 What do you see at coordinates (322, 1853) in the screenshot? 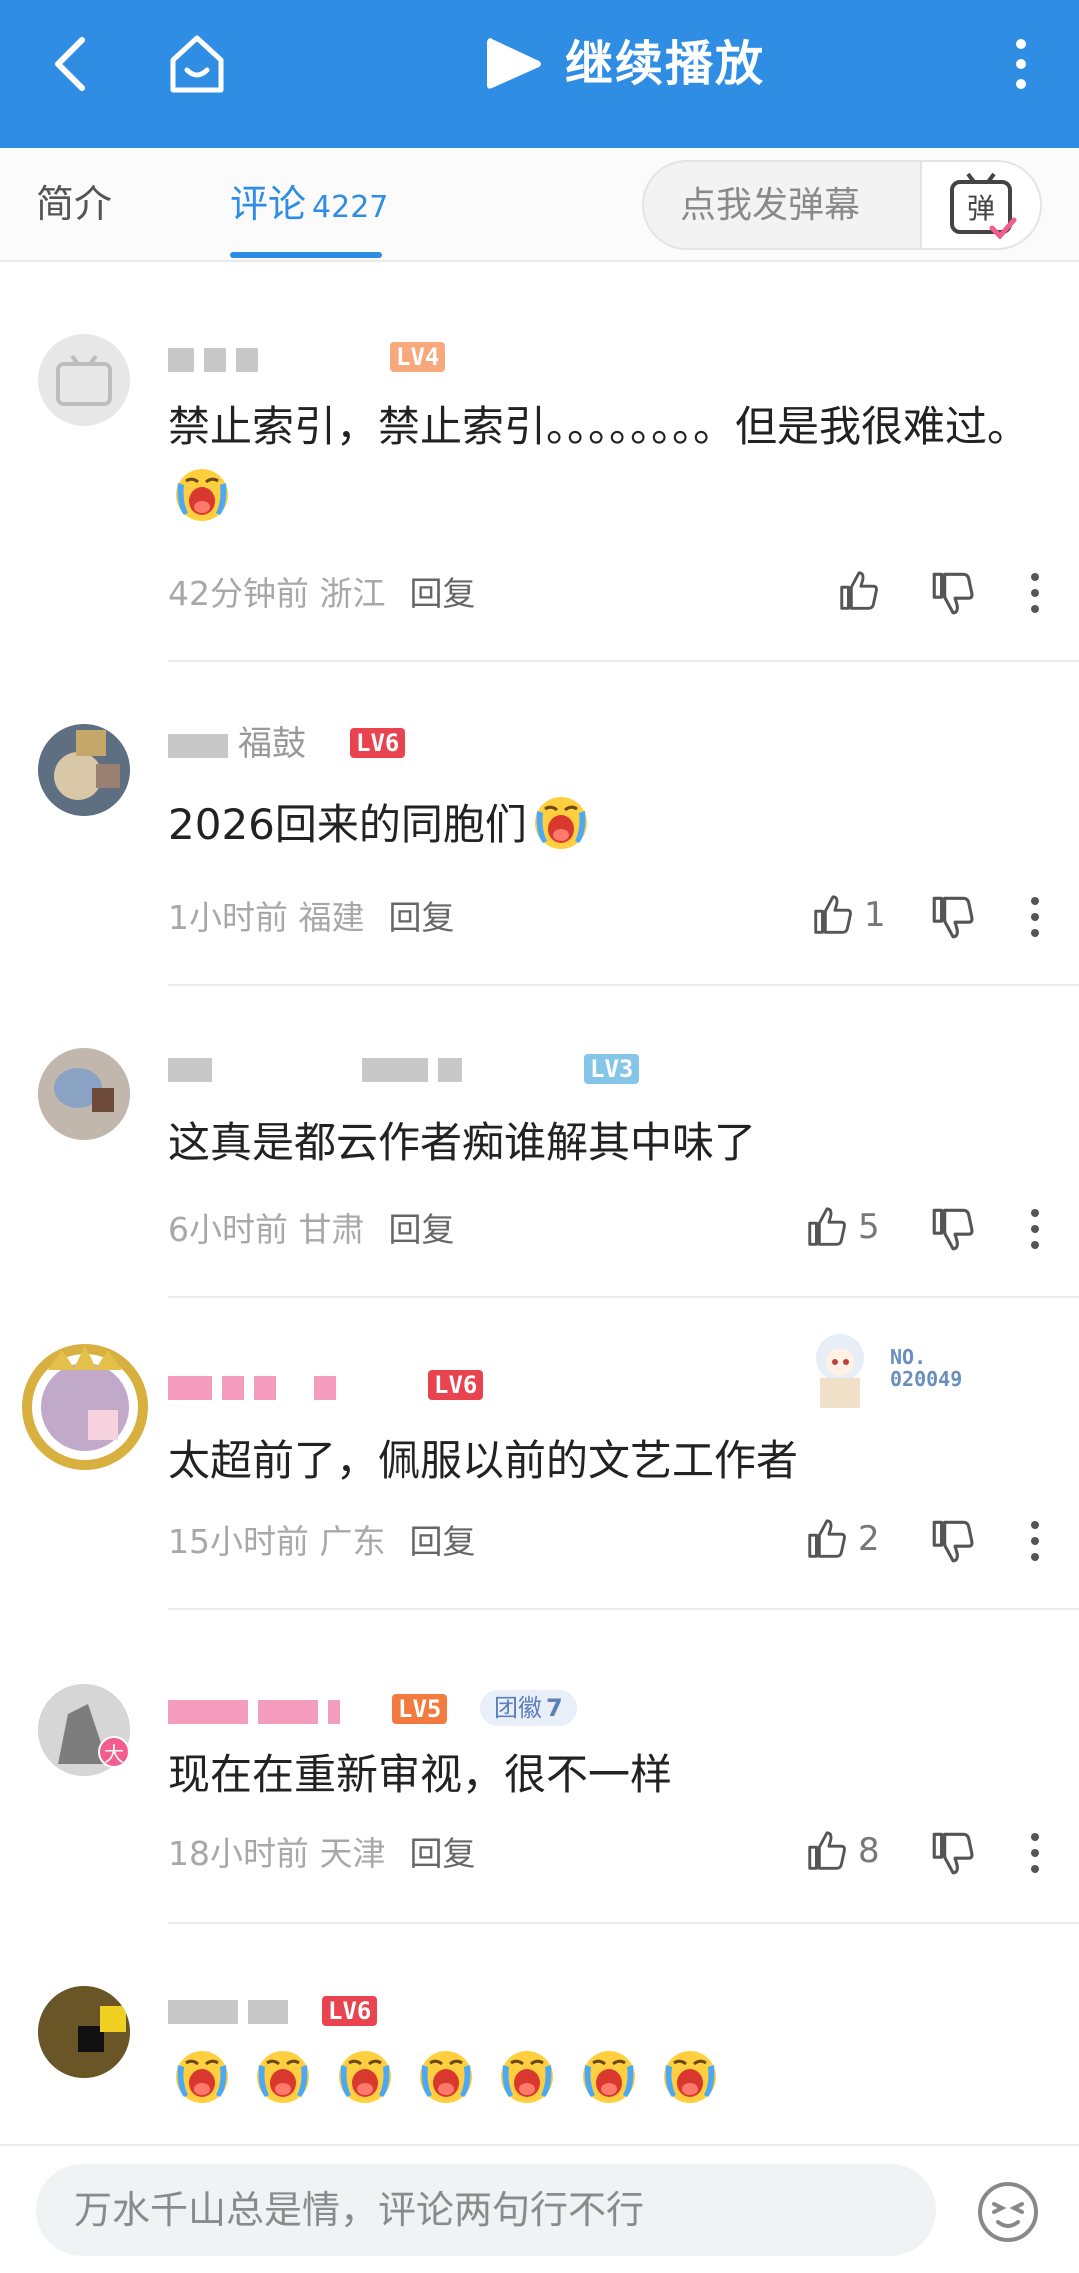
I see `comment-meta: 18小时前 天津 回复` at bounding box center [322, 1853].